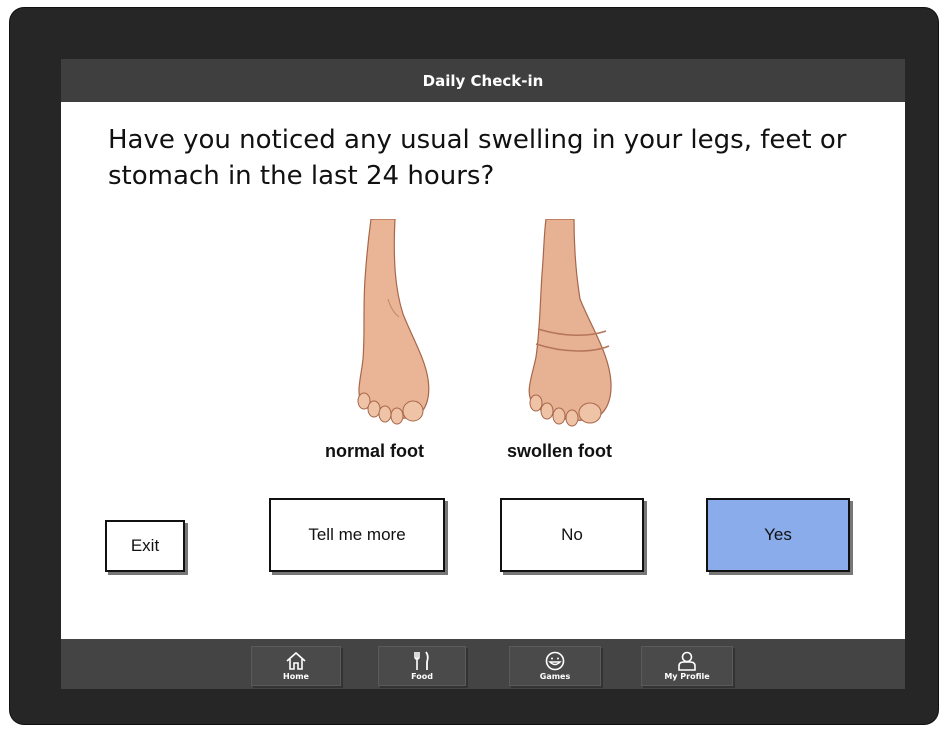 Image resolution: width=948 pixels, height=734 pixels. What do you see at coordinates (296, 660) in the screenshot?
I see `home-icon` at bounding box center [296, 660].